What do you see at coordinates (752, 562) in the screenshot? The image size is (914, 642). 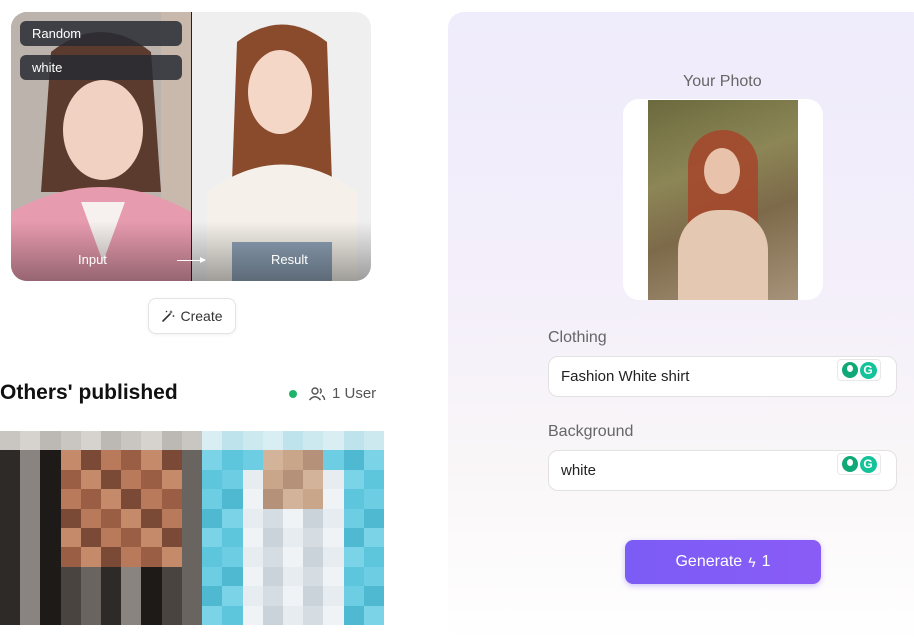 I see `lightning-icon: ϟ` at bounding box center [752, 562].